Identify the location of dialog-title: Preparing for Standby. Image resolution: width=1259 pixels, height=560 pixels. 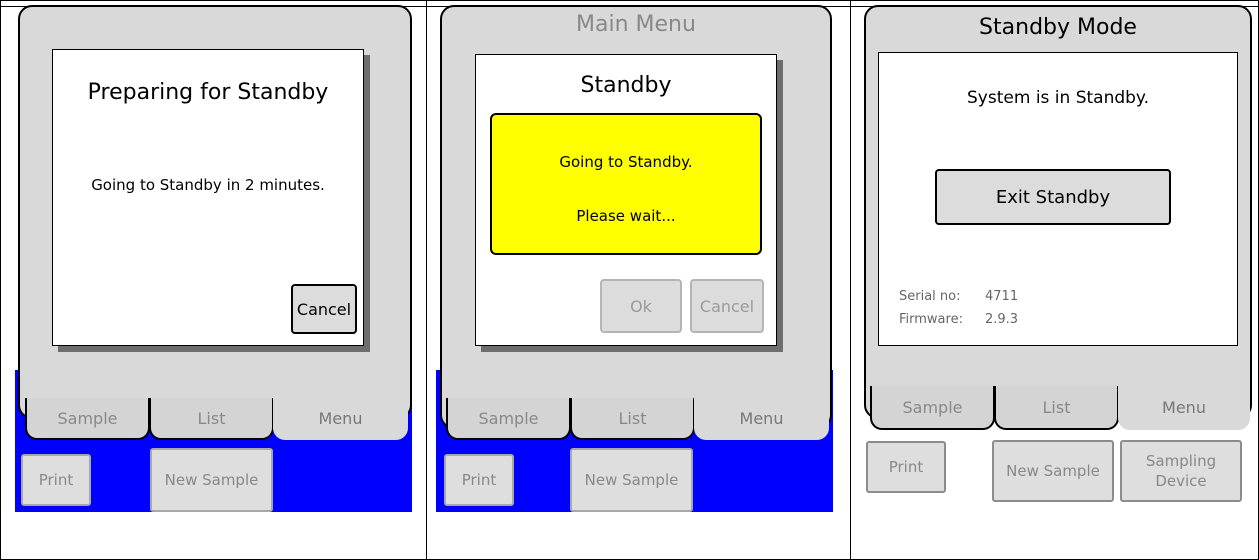
(208, 92).